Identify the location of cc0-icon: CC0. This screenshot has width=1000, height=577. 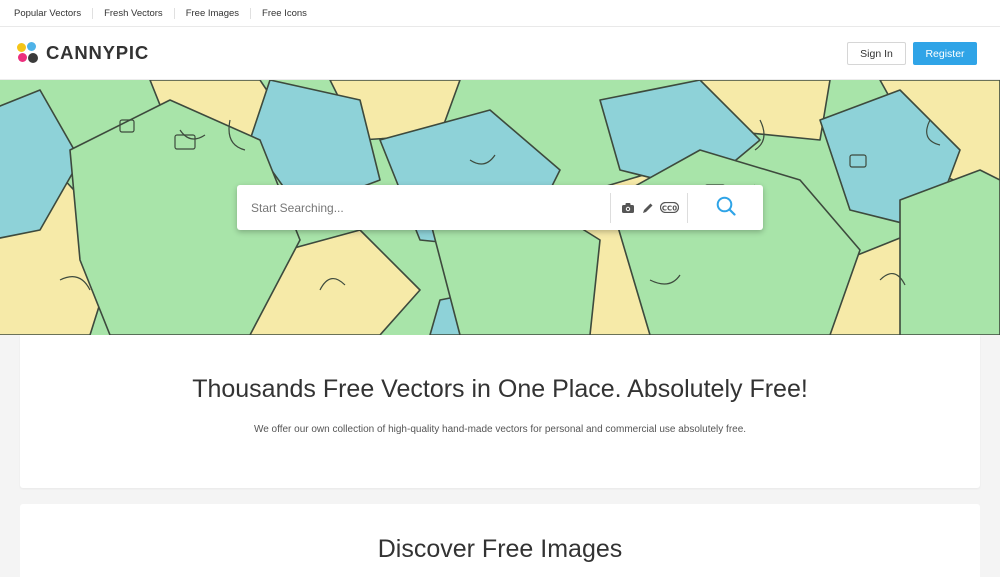
(669, 207).